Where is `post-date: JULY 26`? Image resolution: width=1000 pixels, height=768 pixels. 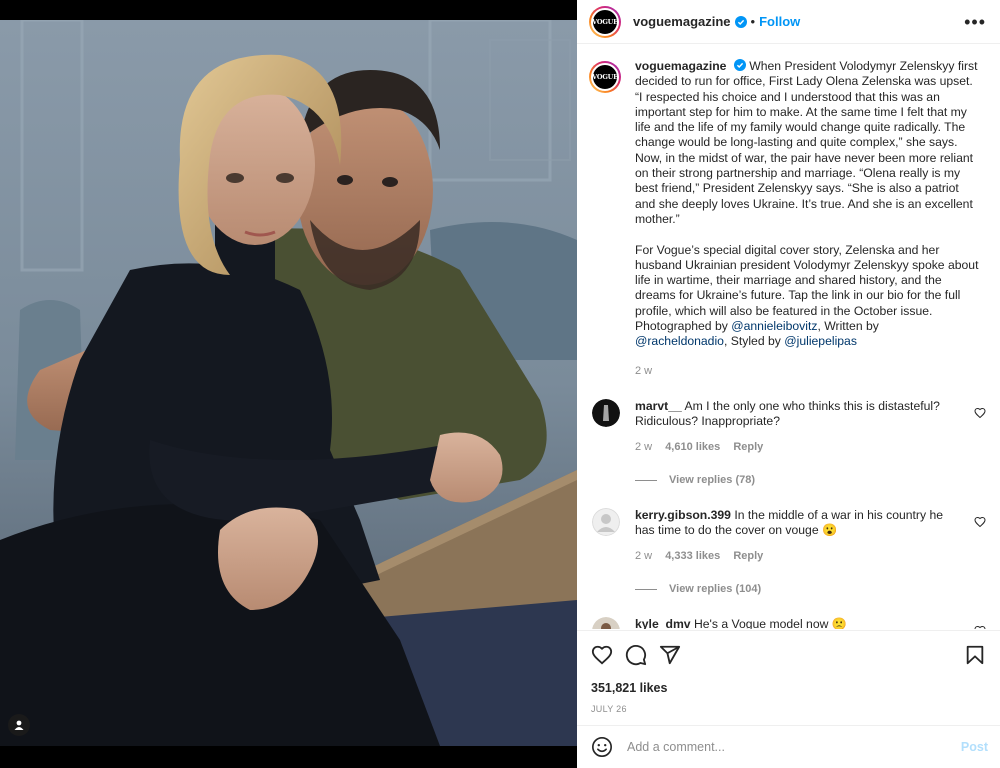 post-date: JULY 26 is located at coordinates (788, 709).